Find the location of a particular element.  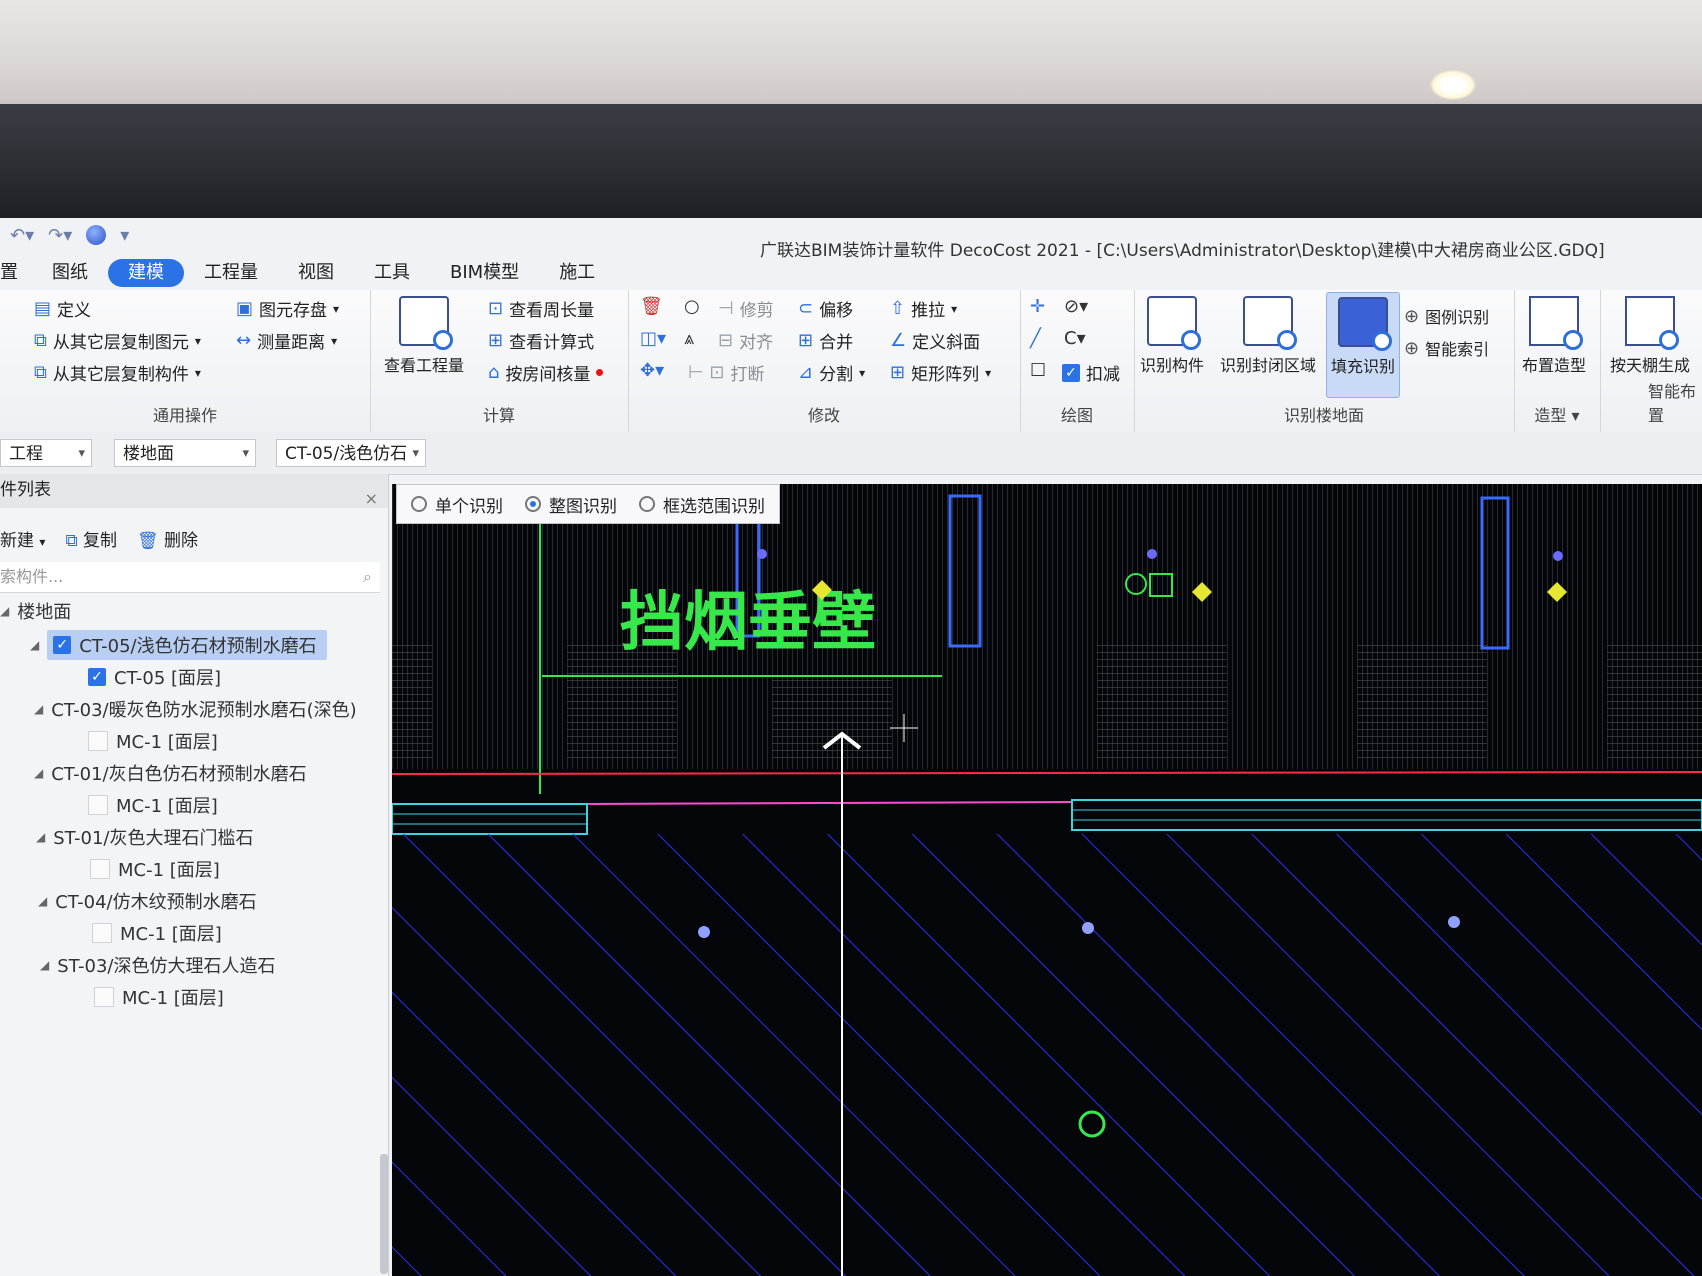

search-icon: ⌕ is located at coordinates (367, 577).